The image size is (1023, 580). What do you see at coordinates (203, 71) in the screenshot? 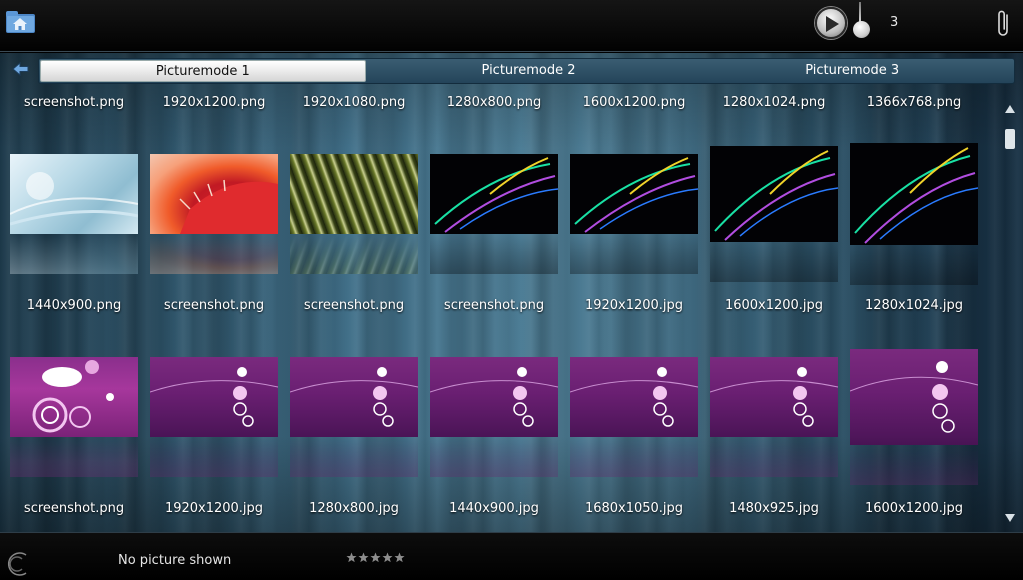
I see `tab-picturemode-1: Picturemode 1` at bounding box center [203, 71].